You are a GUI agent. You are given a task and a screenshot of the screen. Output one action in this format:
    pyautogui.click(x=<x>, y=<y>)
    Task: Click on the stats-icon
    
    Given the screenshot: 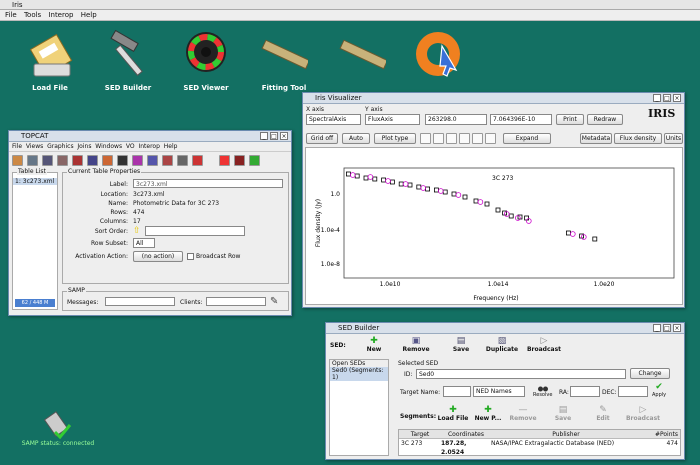 What is the action you would take?
    pyautogui.click(x=107, y=160)
    